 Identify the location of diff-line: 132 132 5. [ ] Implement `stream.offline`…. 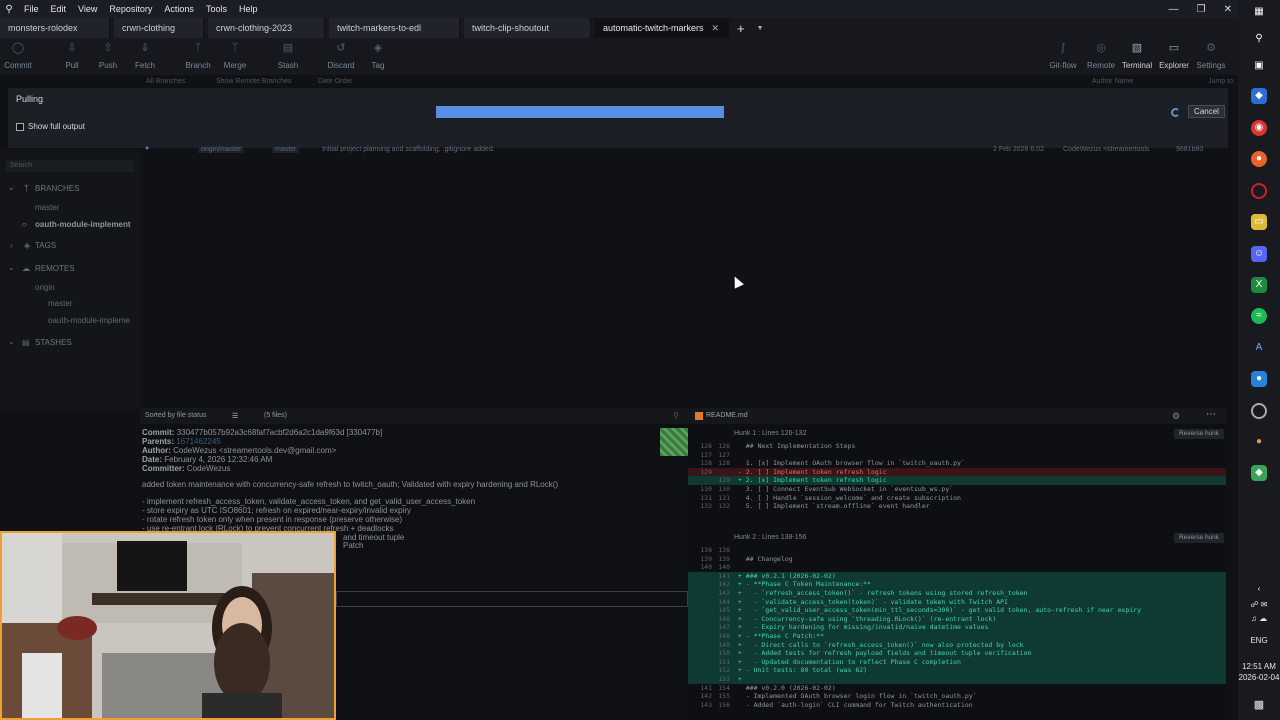
(957, 506).